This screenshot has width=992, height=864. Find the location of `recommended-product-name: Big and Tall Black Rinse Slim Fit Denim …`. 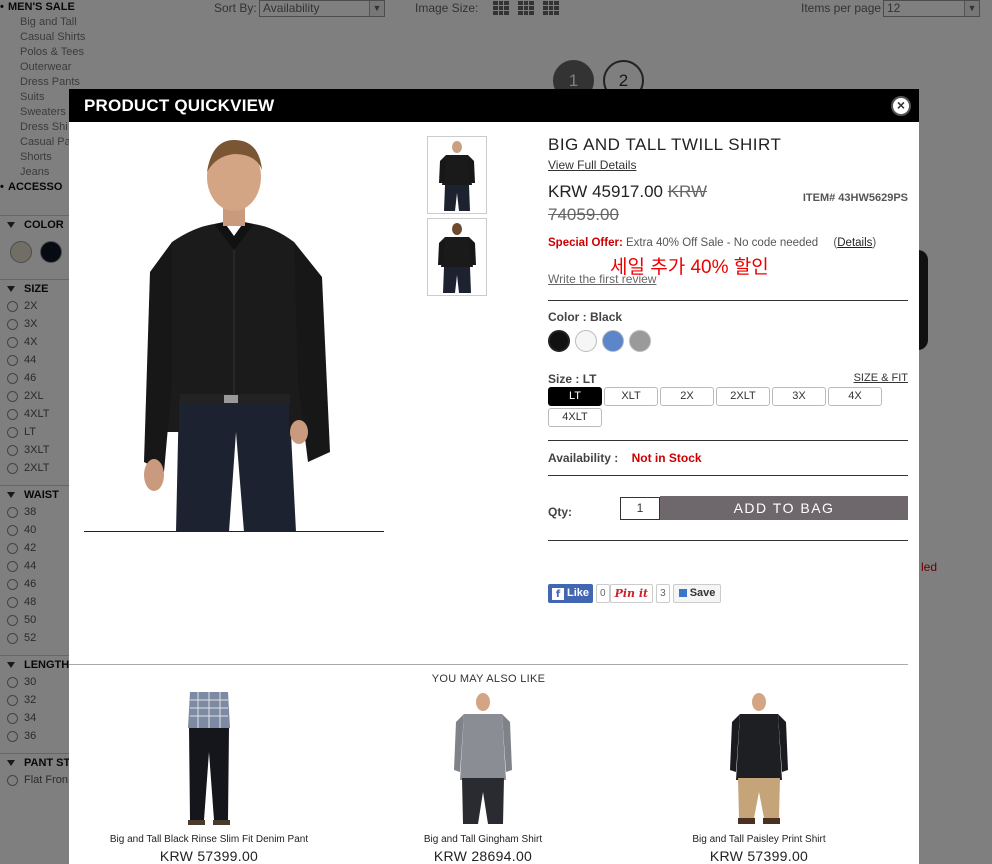

recommended-product-name: Big and Tall Black Rinse Slim Fit Denim … is located at coordinates (209, 839).